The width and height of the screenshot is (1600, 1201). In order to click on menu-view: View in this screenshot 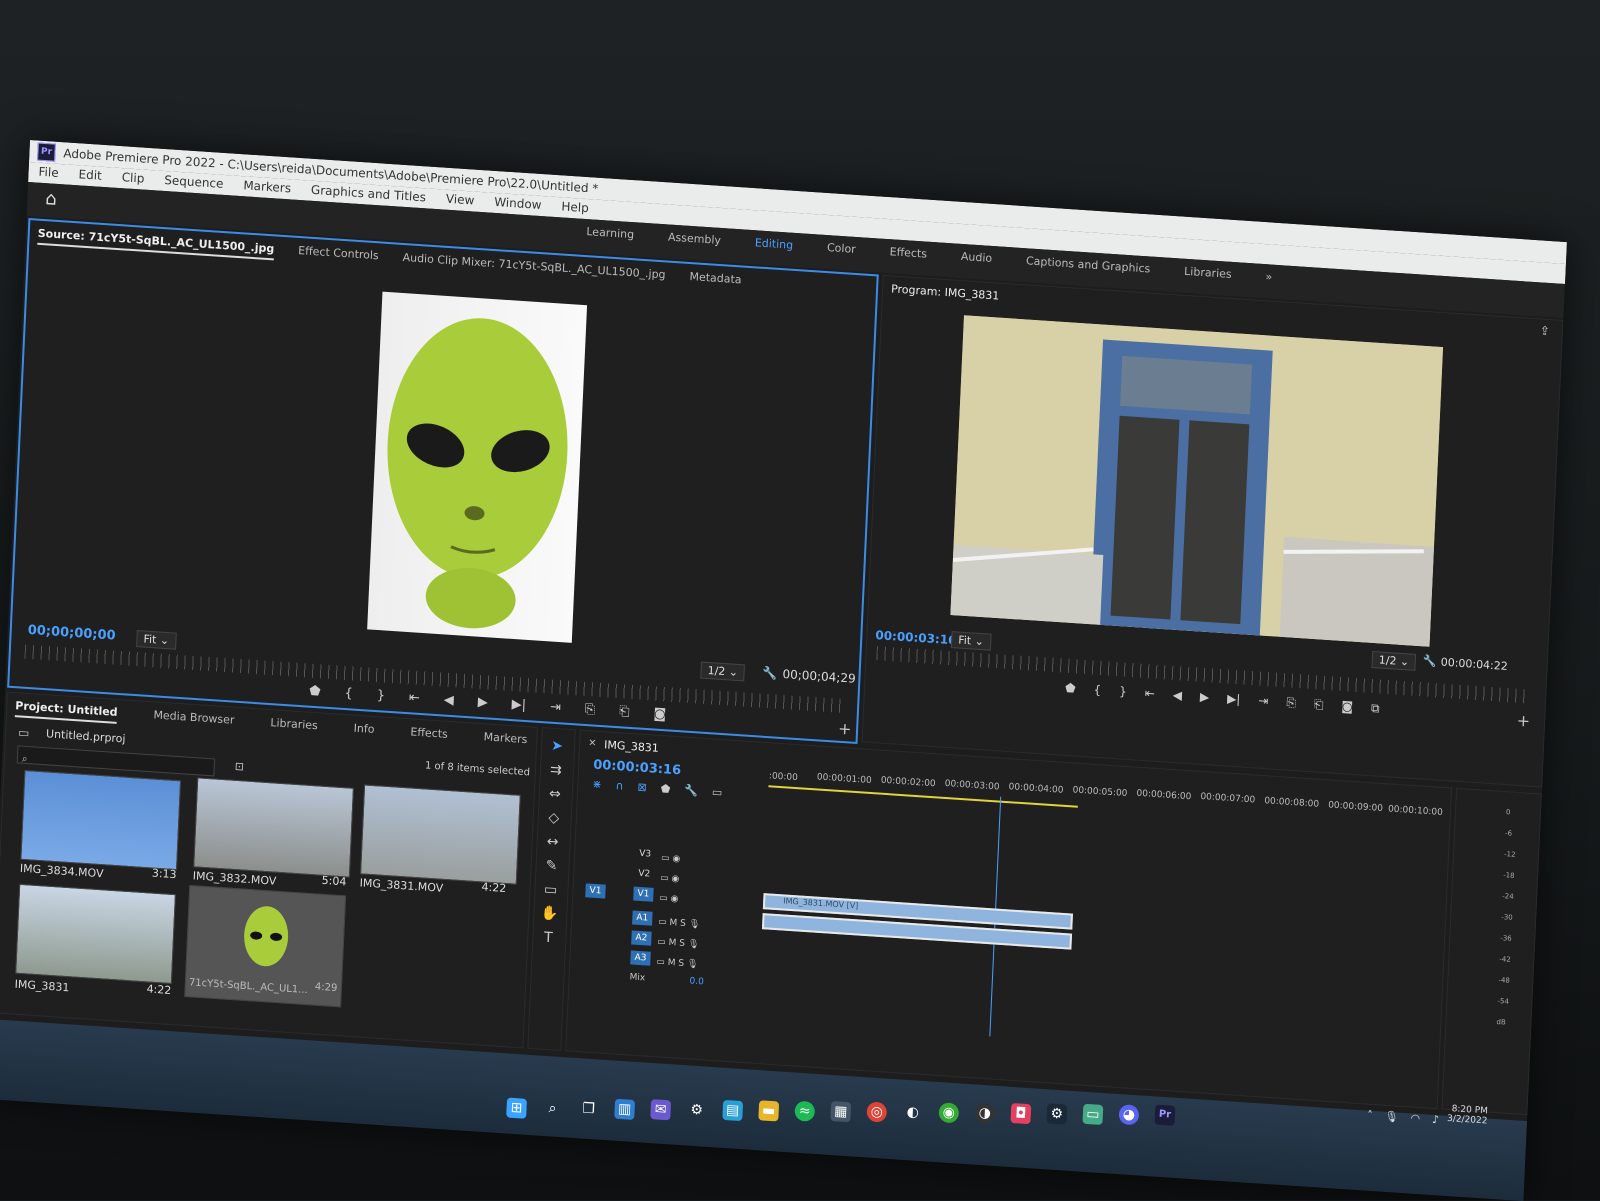, I will do `click(460, 201)`.